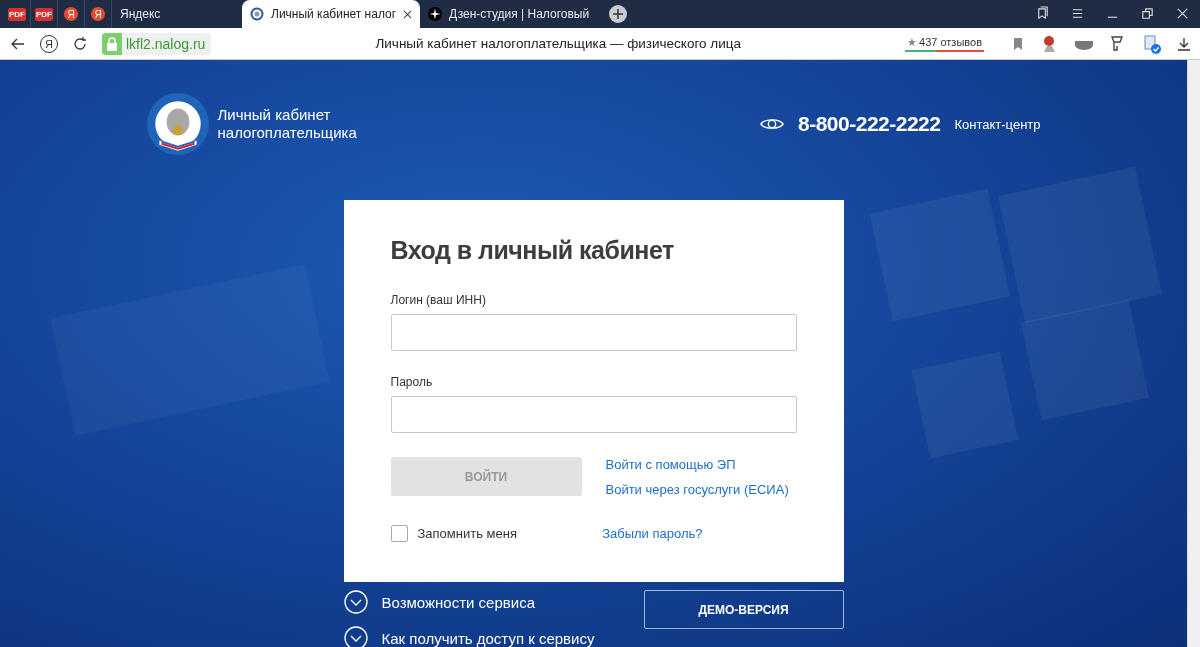 The image size is (1200, 647). Describe the element at coordinates (438, 300) in the screenshot. I see `field-label: Логин (ваш ИНН)` at that location.